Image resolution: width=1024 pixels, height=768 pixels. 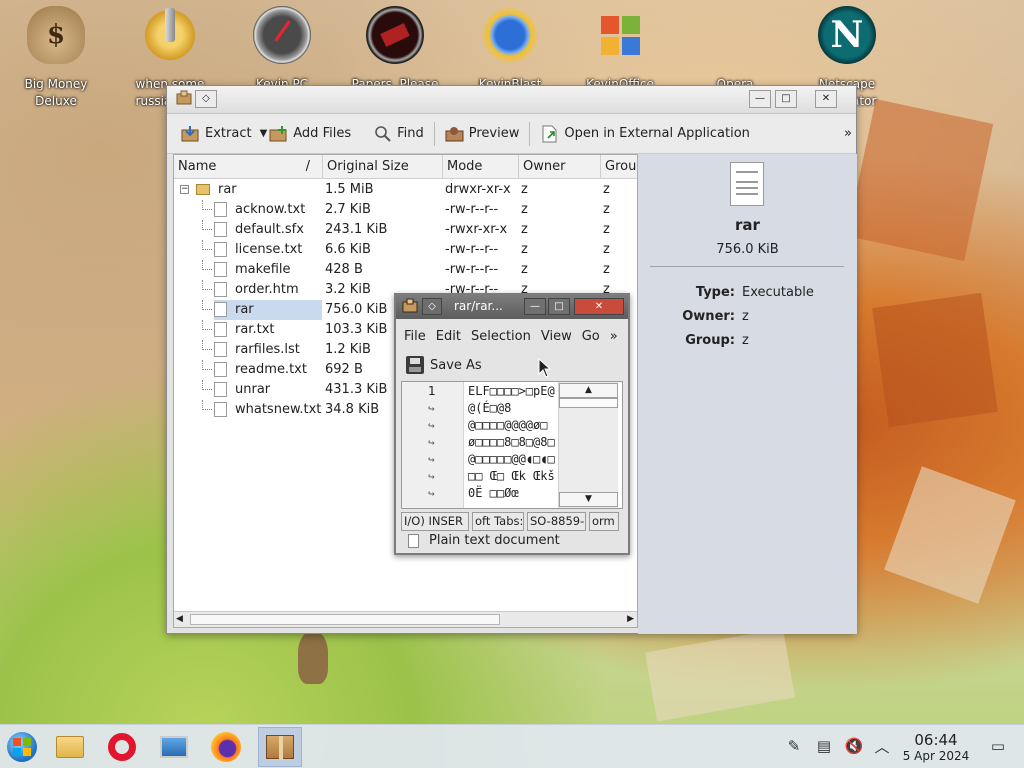 I want to click on clock: 06:44 5 Apr 2024, so click(x=936, y=747).